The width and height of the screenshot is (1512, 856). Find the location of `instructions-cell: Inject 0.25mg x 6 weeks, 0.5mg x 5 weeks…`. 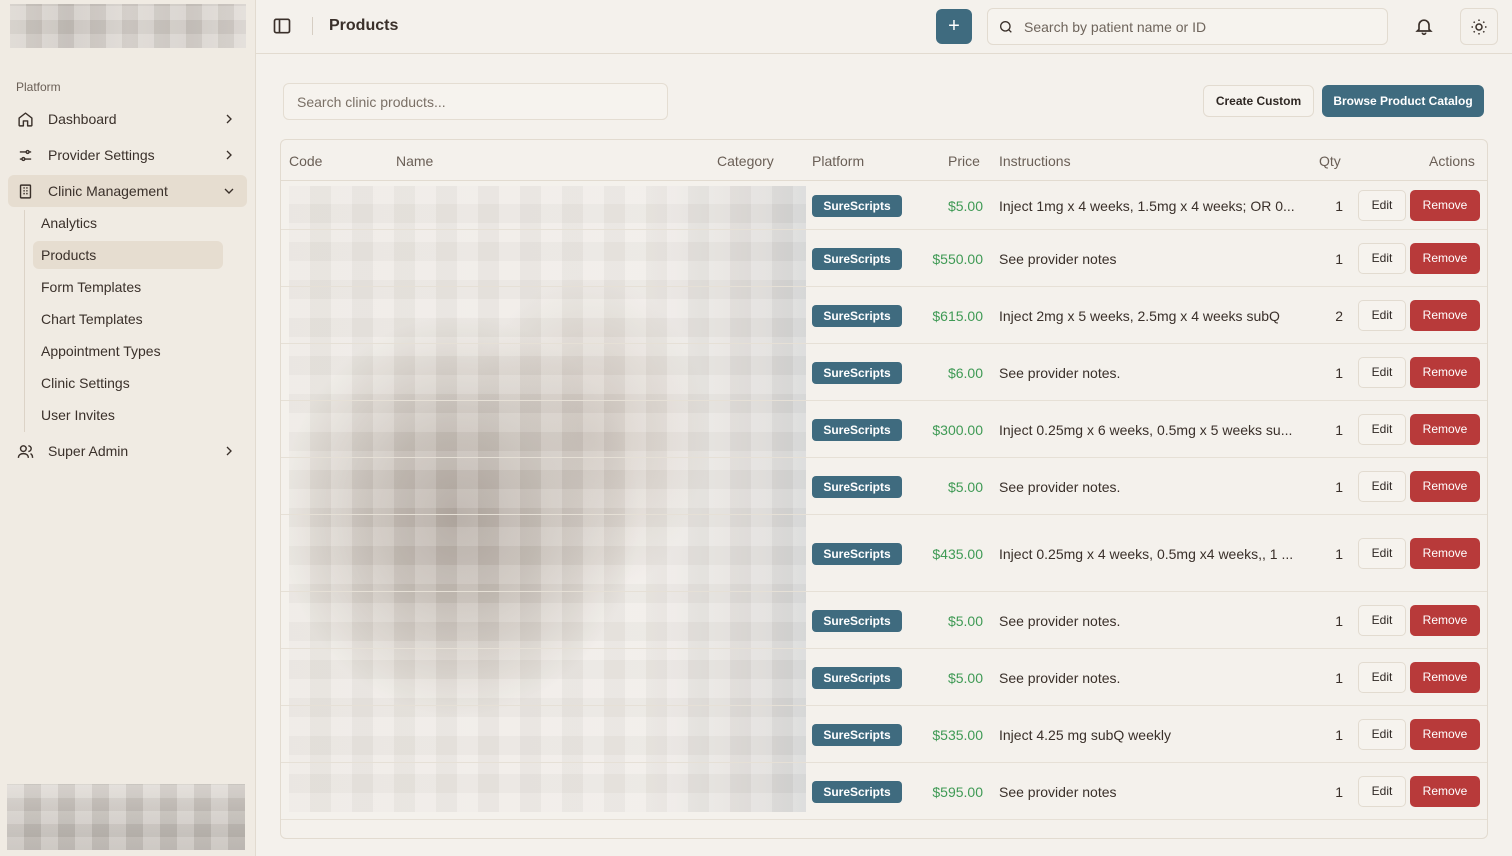

instructions-cell: Inject 0.25mg x 6 weeks, 0.5mg x 5 weeks… is located at coordinates (1146, 429).